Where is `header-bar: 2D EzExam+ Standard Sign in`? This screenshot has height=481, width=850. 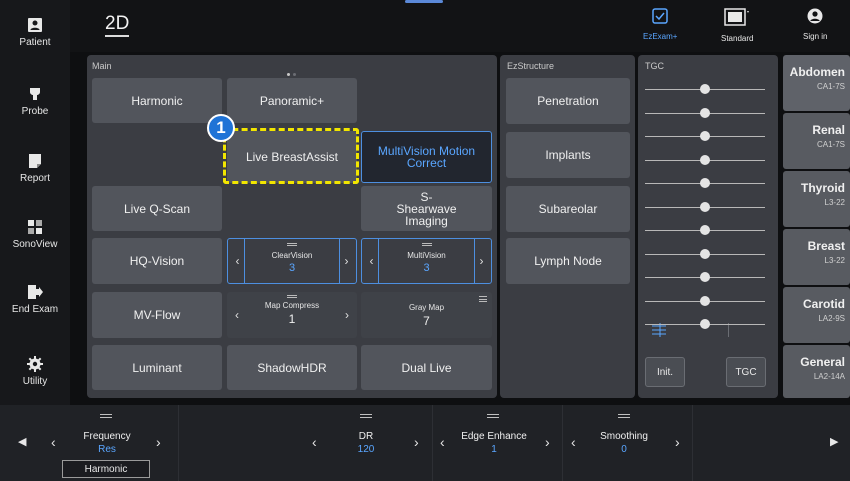
header-bar: 2D EzExam+ Standard Sign in is located at coordinates (460, 26).